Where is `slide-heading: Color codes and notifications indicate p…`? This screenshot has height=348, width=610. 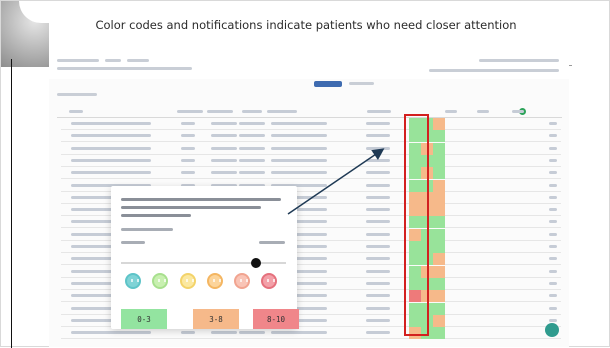
slide-heading: Color codes and notifications indicate p… is located at coordinates (306, 25).